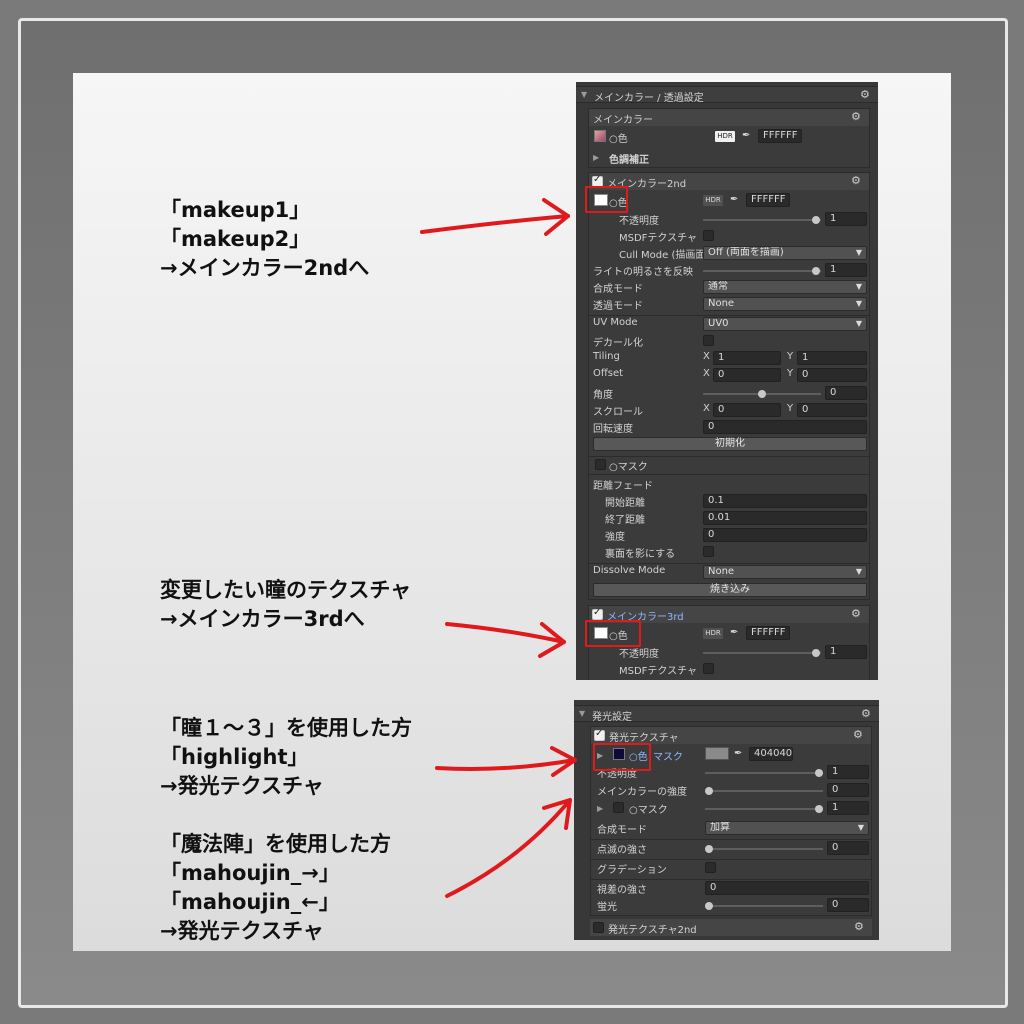 The width and height of the screenshot is (1024, 1024). I want to click on note-line: 「makeup1」, so click(235, 210).